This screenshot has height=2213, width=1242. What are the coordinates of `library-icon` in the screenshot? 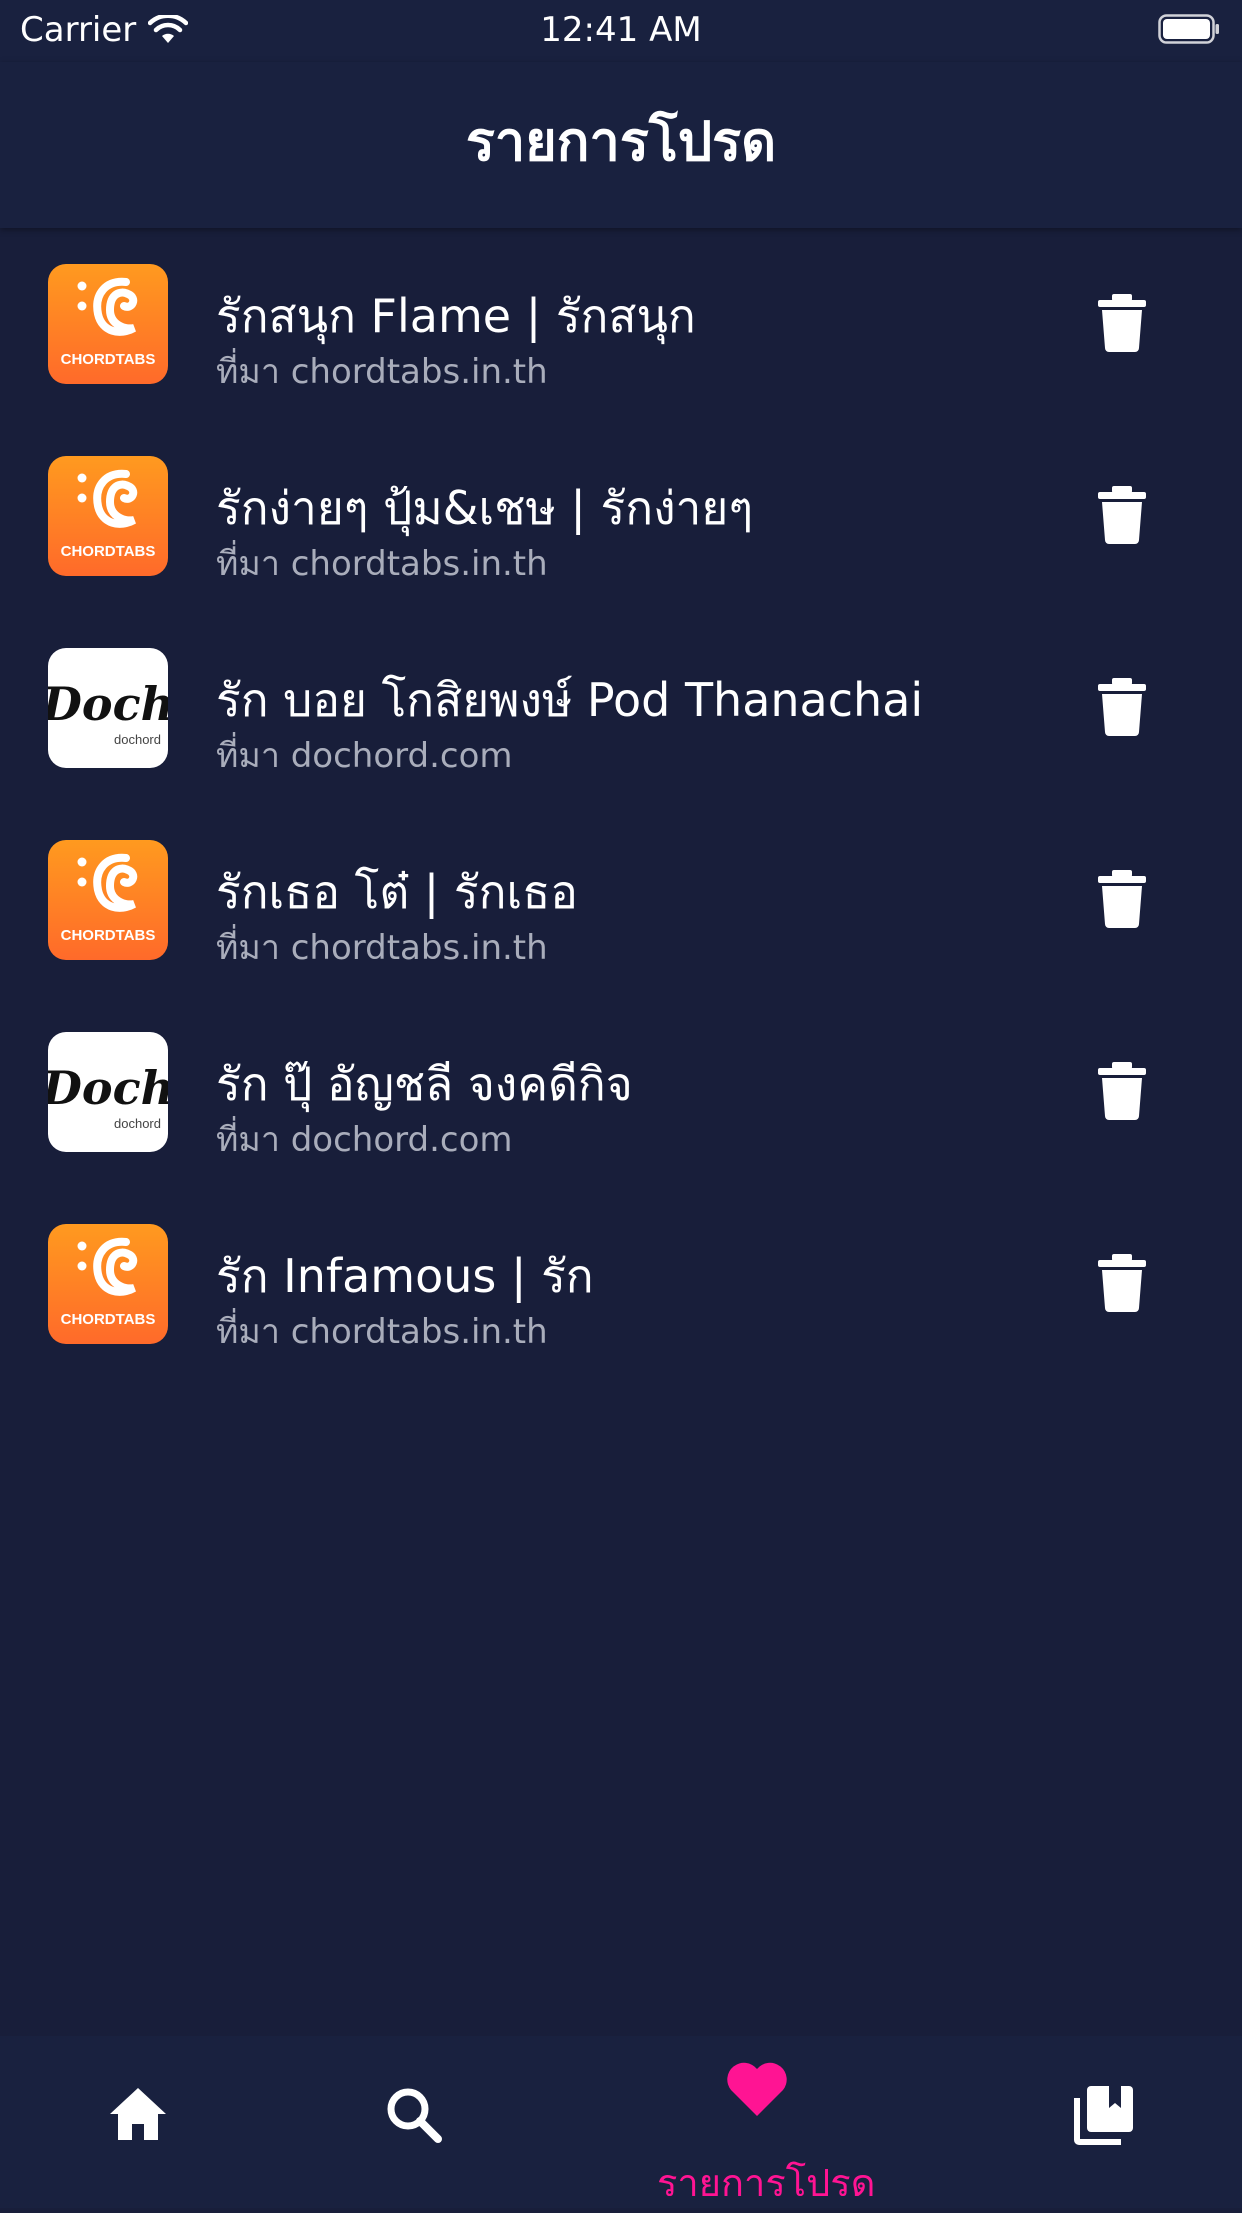 It's located at (1103, 2115).